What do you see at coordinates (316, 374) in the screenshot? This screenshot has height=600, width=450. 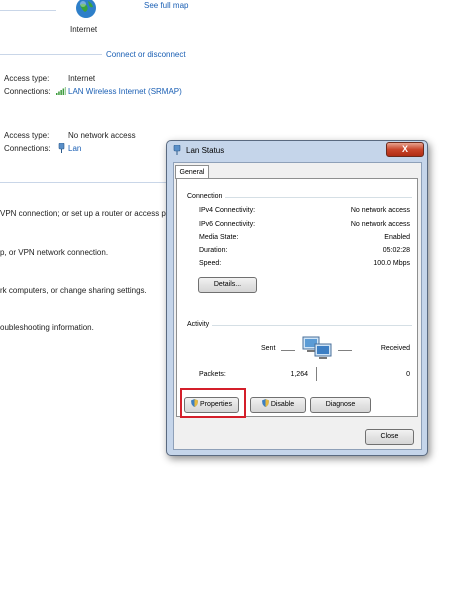 I see `packets-divider` at bounding box center [316, 374].